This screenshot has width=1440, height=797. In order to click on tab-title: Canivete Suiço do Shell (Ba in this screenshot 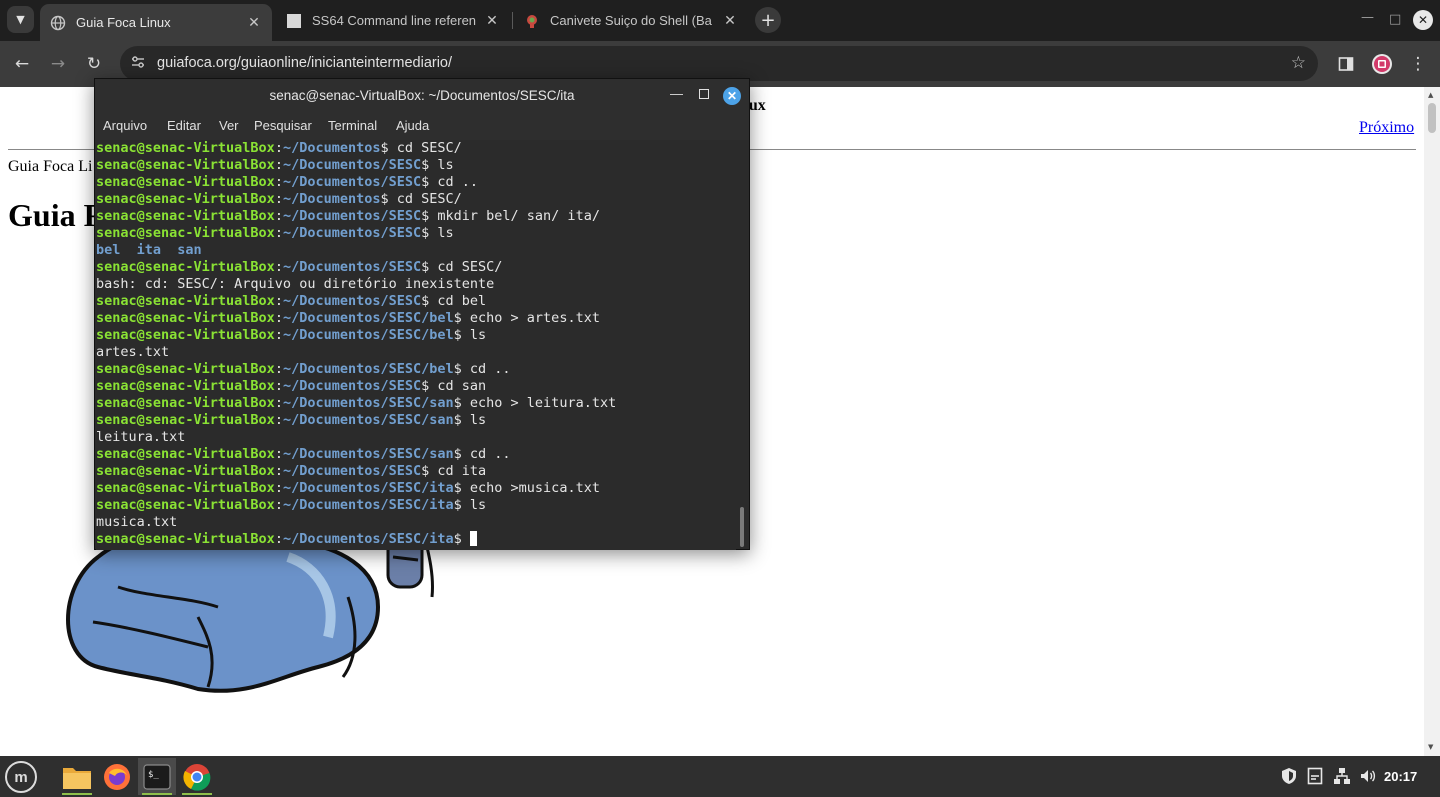, I will do `click(631, 20)`.